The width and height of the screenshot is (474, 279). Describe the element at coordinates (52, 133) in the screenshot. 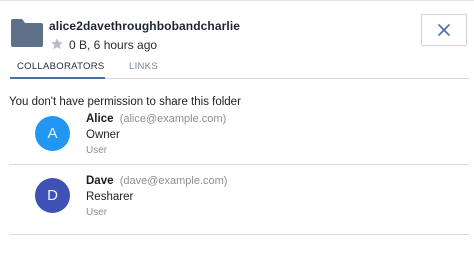

I see `avatar: A` at that location.